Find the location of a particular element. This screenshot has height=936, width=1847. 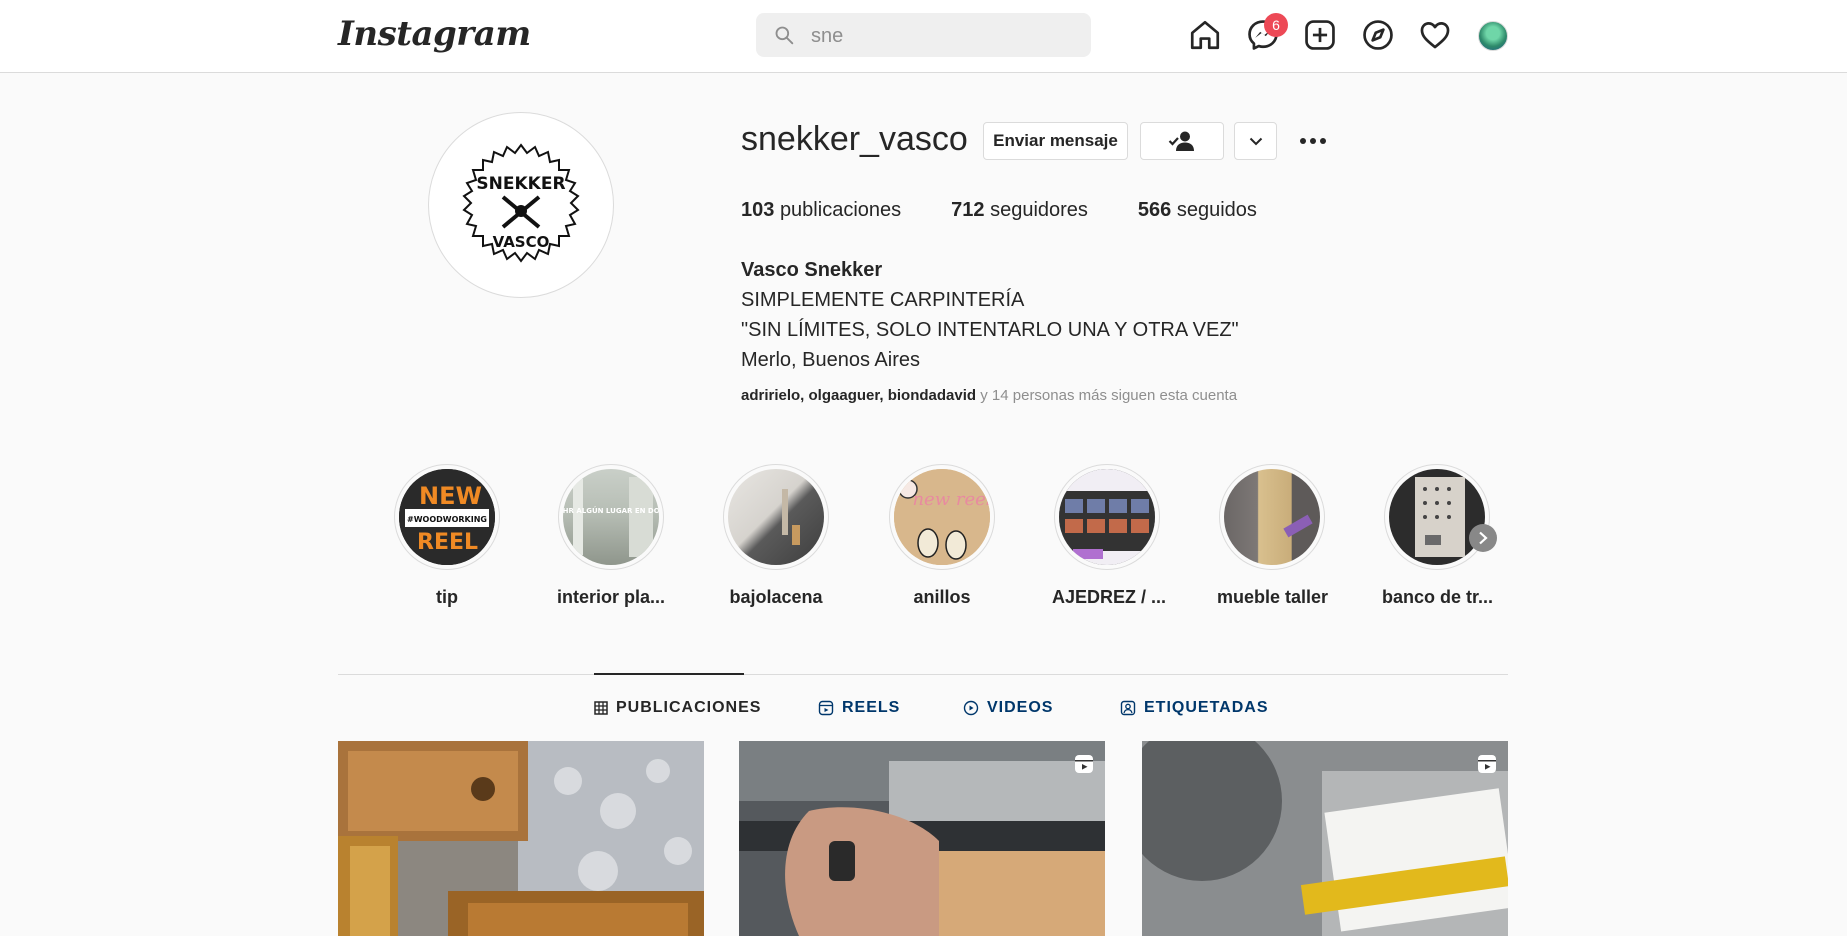

tab-posts: PUBLICACIONES is located at coordinates (677, 708).